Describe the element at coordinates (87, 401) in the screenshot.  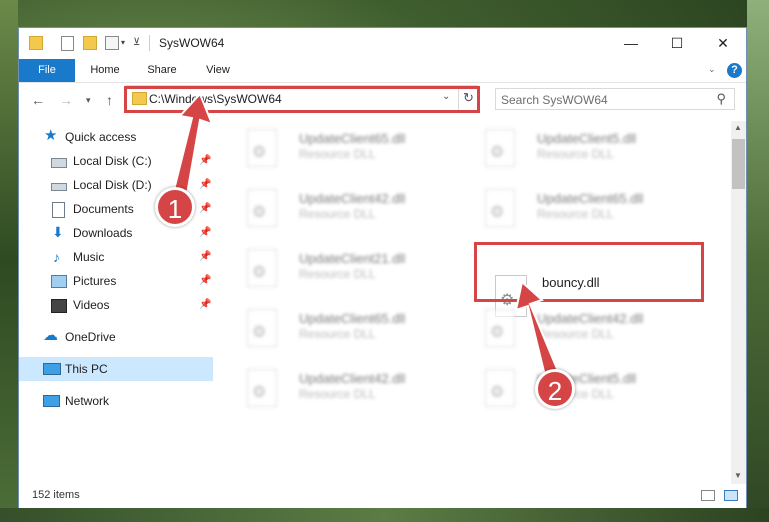
I see `sidebar-item-label: Network` at that location.